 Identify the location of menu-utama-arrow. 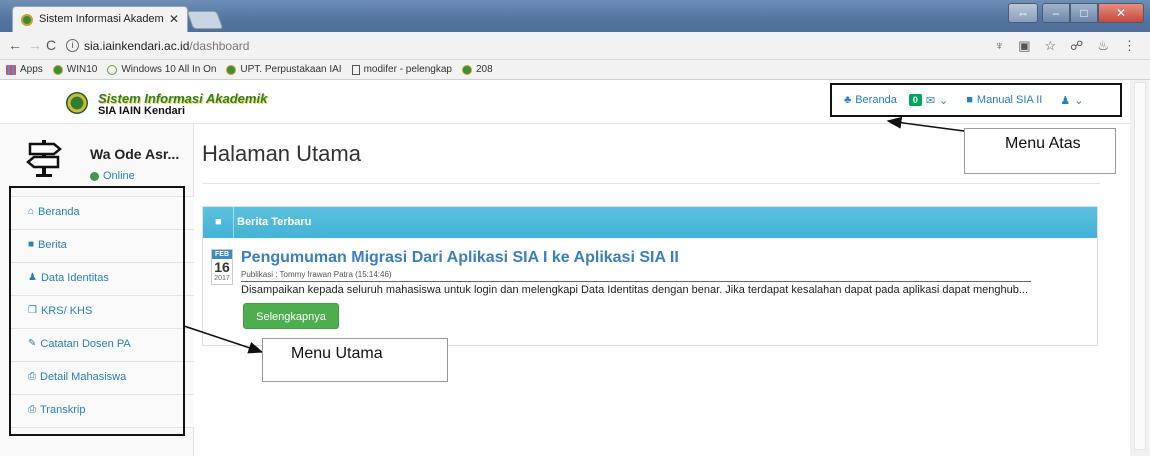
(223, 339).